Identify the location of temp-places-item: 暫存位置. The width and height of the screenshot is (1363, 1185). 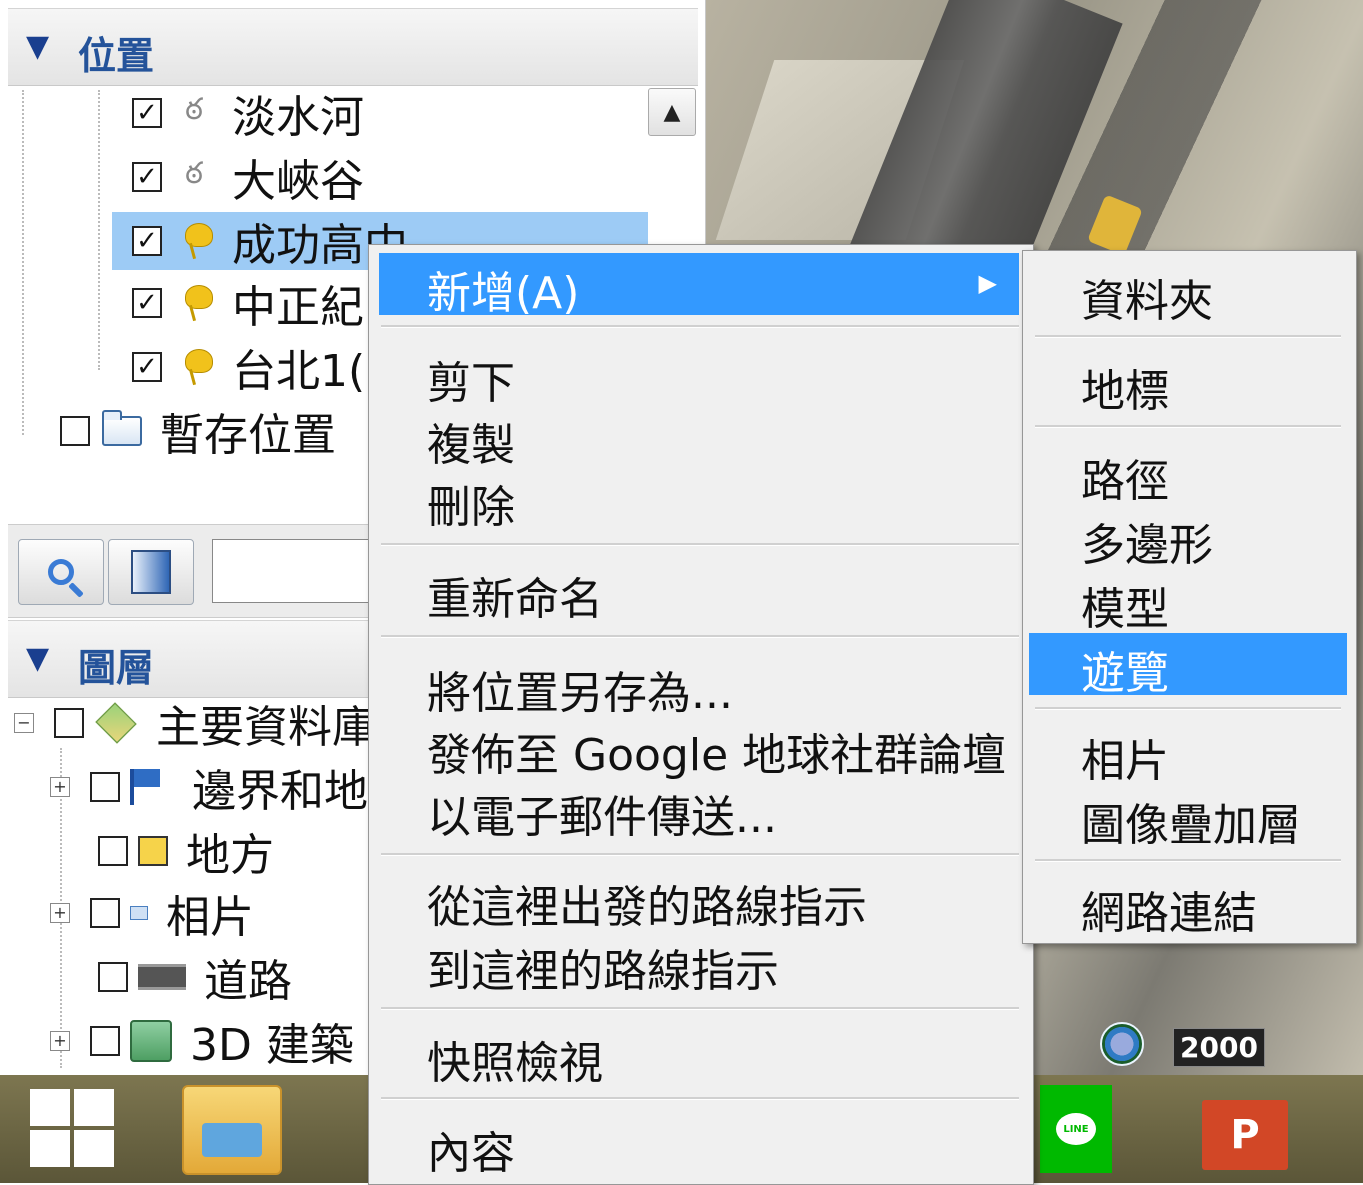
(198, 431).